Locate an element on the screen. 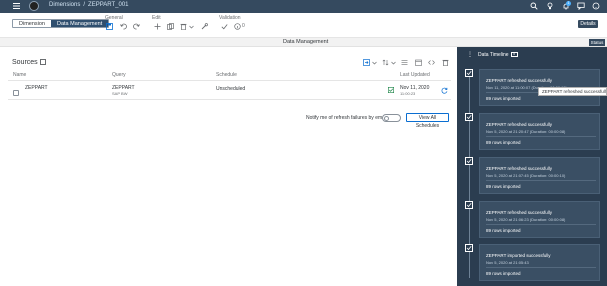  status-button: Status is located at coordinates (597, 42).